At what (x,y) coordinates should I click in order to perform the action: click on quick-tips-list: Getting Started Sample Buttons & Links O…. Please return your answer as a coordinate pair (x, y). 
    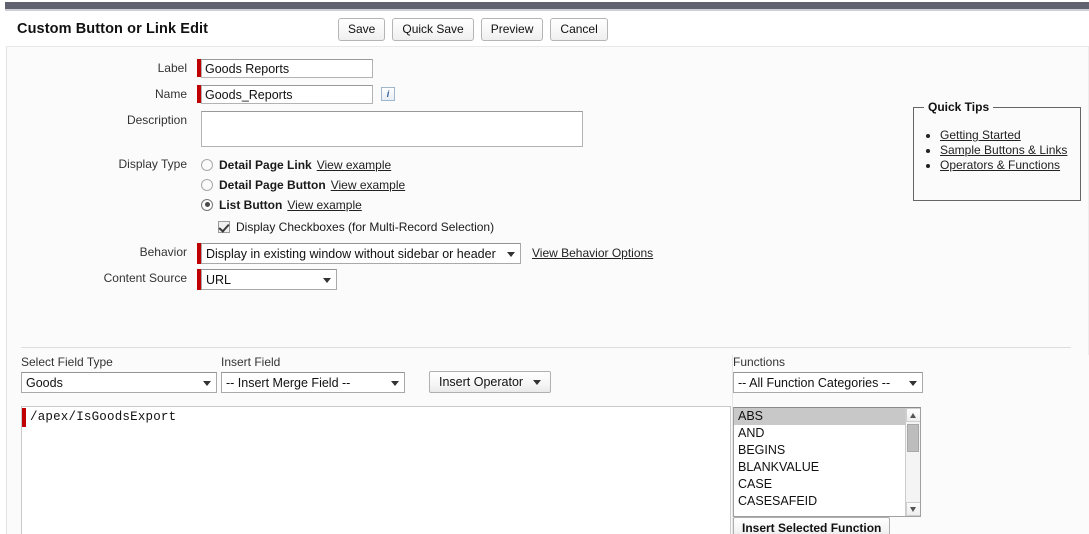
    Looking at the image, I should click on (997, 150).